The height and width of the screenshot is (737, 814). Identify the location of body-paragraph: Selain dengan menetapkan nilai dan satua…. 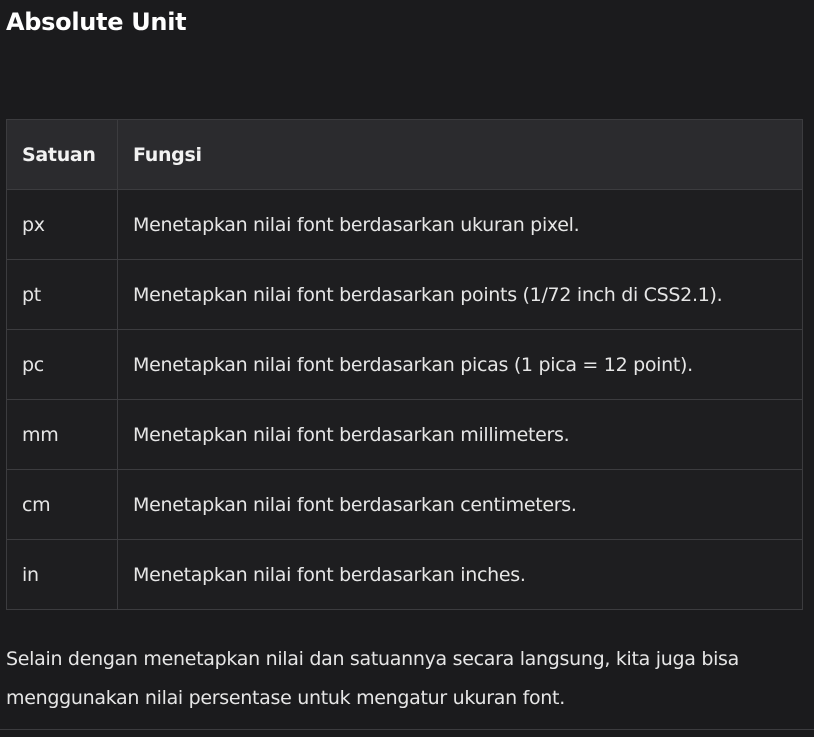
(372, 678).